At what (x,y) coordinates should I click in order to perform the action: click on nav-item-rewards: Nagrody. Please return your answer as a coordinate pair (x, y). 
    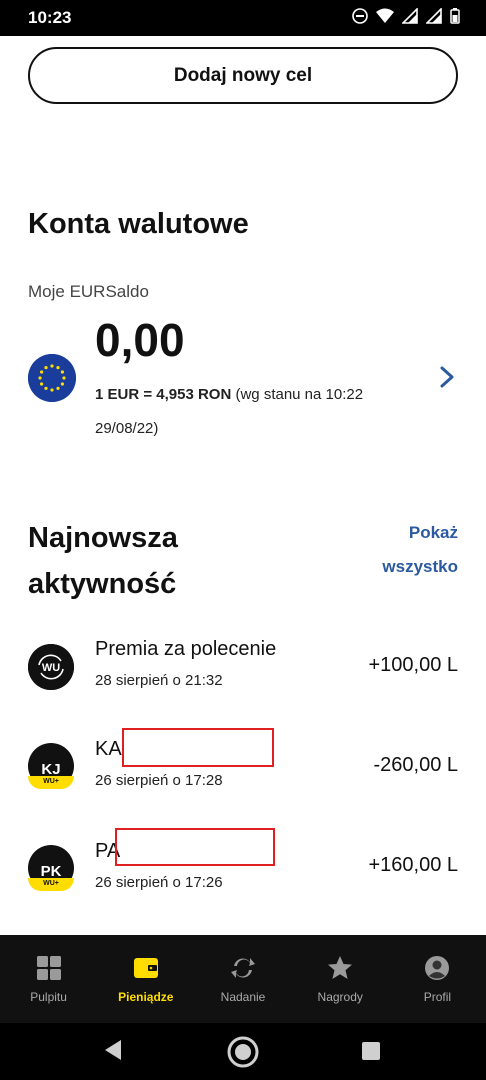
    Looking at the image, I should click on (340, 979).